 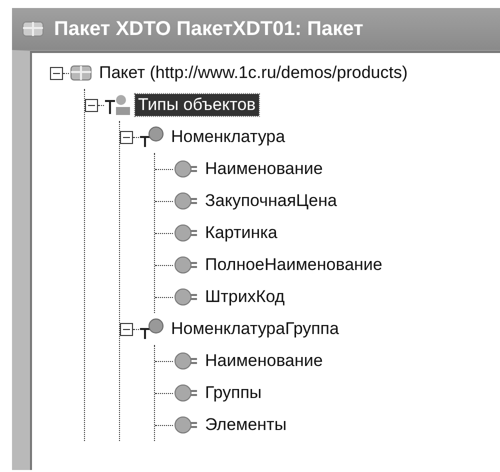 I want to click on tree-item: ШтрихКод, so click(x=245, y=297).